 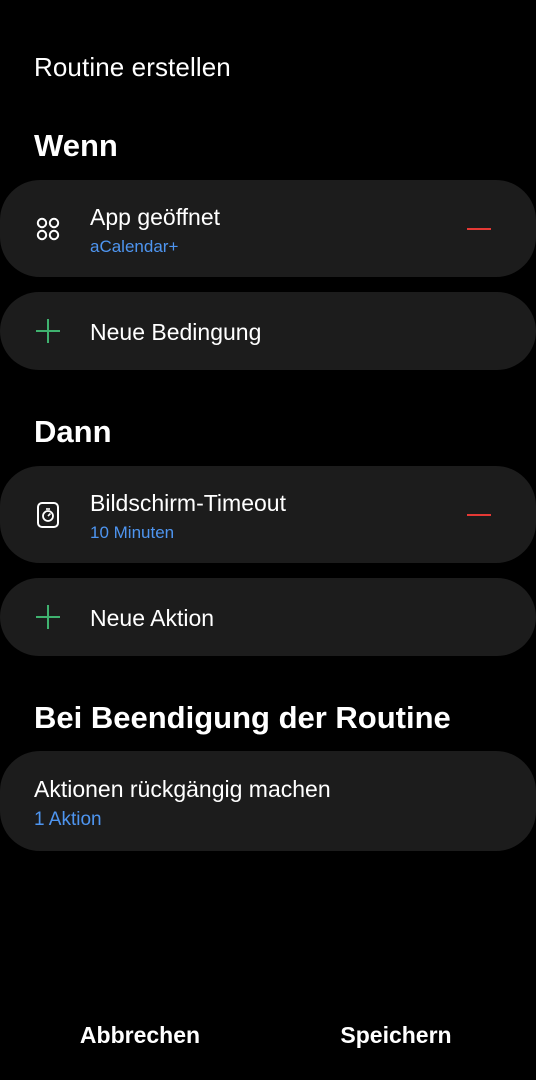 What do you see at coordinates (134, 246) in the screenshot?
I see `condition-value: aCalendar+` at bounding box center [134, 246].